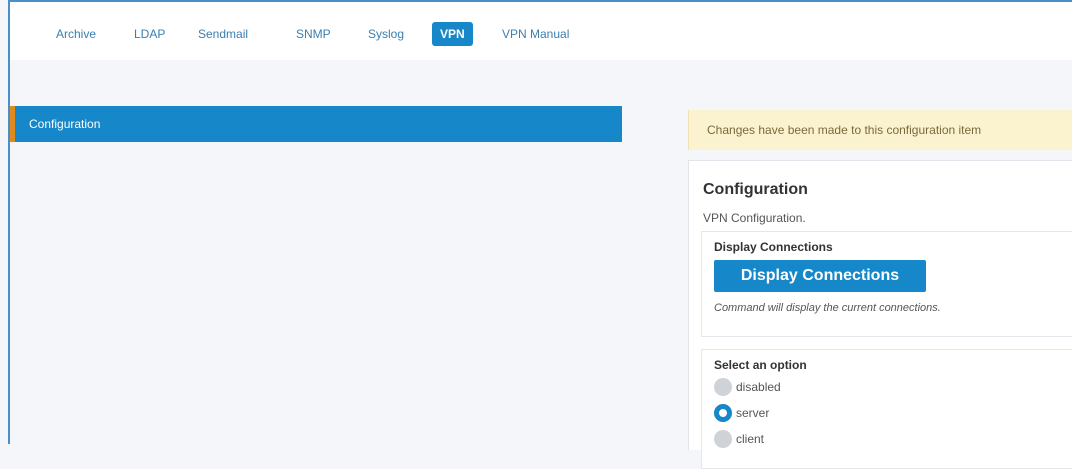 This screenshot has height=469, width=1072. I want to click on select-option-label: Select an option, so click(760, 365).